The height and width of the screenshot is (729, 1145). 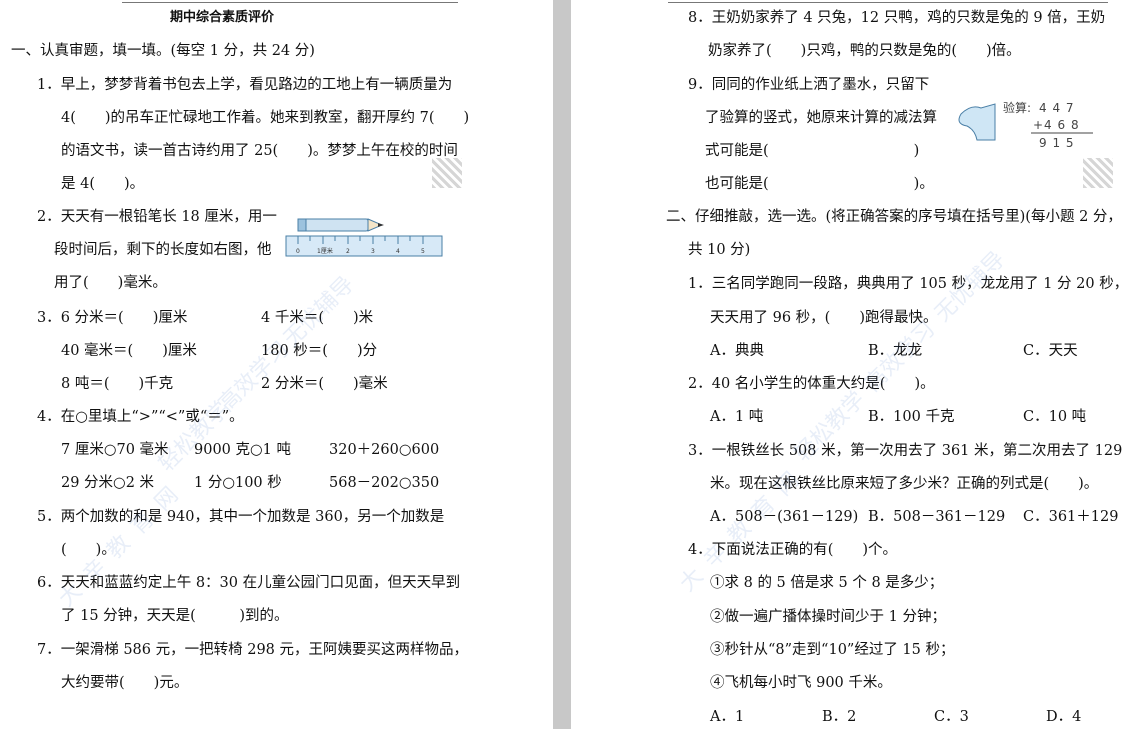 What do you see at coordinates (737, 417) in the screenshot?
I see `s2q2-option-a: A．1 吨` at bounding box center [737, 417].